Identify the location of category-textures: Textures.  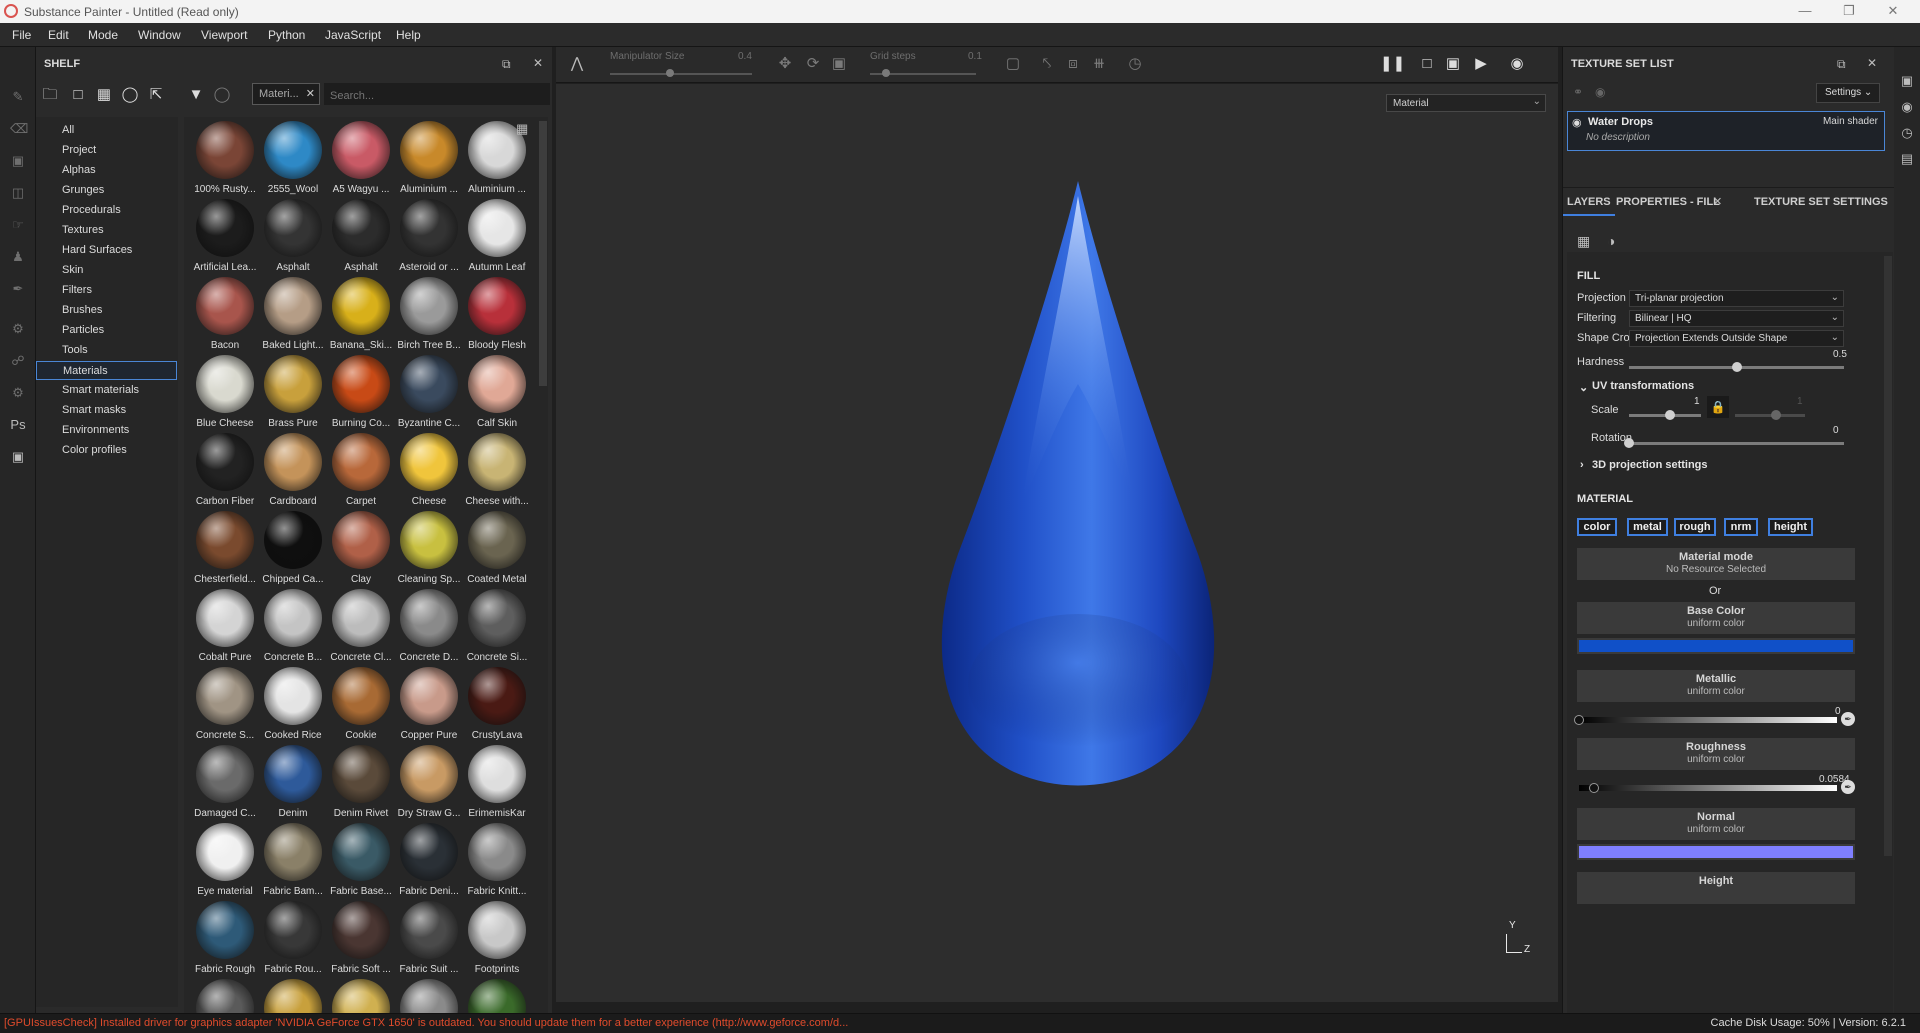
(106, 230).